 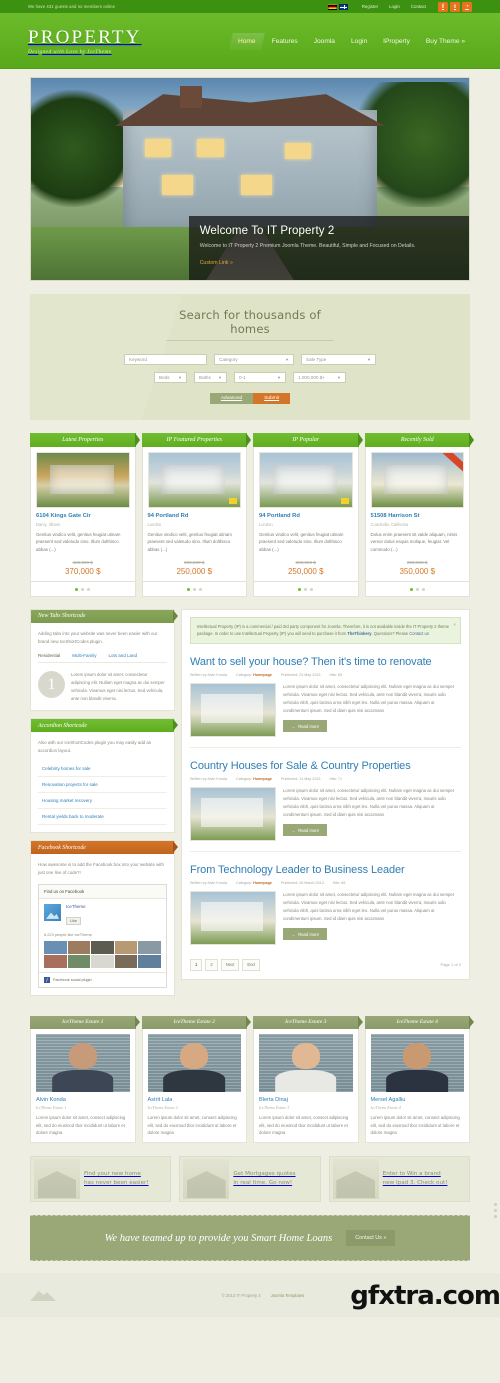 What do you see at coordinates (84, 655) in the screenshot?
I see `tab-multi-family: Multi-Family` at bounding box center [84, 655].